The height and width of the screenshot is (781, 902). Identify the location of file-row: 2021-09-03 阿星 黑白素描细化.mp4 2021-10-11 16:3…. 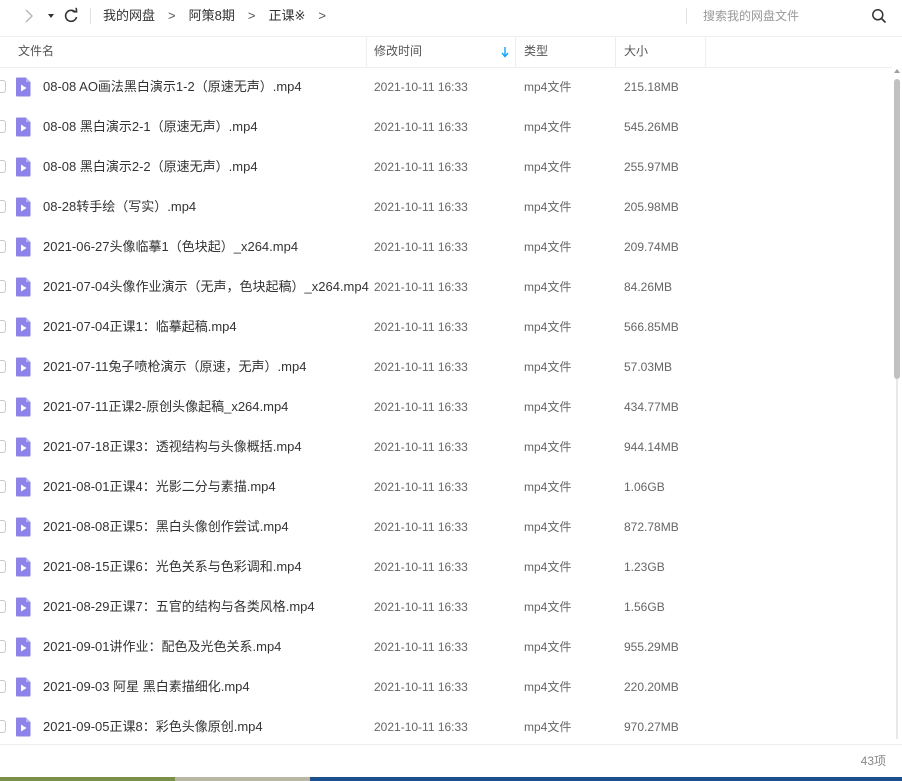
(446, 687).